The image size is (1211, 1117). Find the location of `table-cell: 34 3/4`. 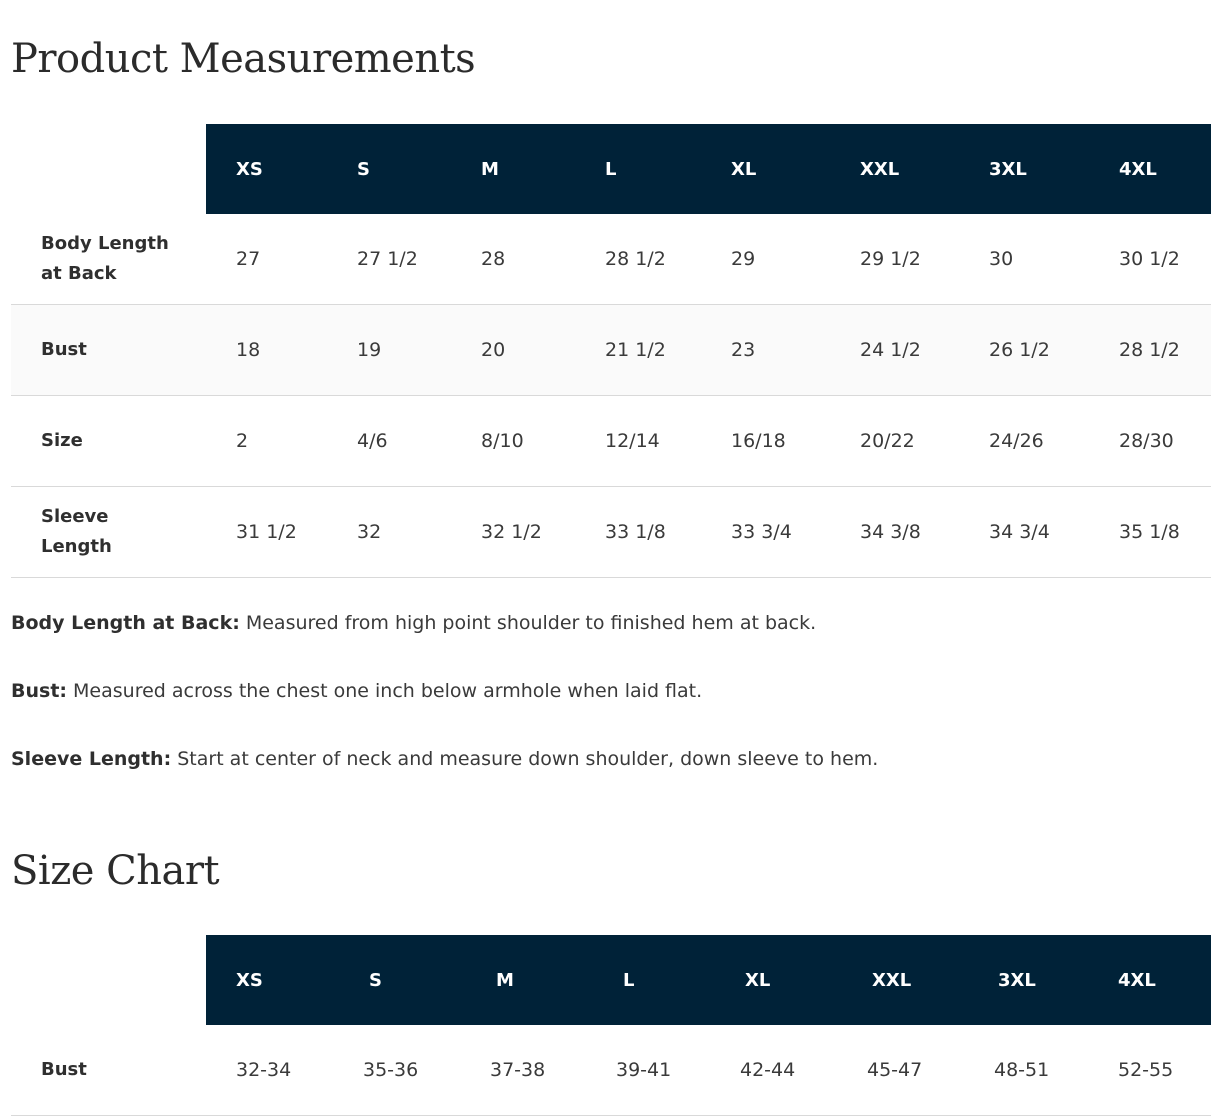

table-cell: 34 3/4 is located at coordinates (1024, 532).